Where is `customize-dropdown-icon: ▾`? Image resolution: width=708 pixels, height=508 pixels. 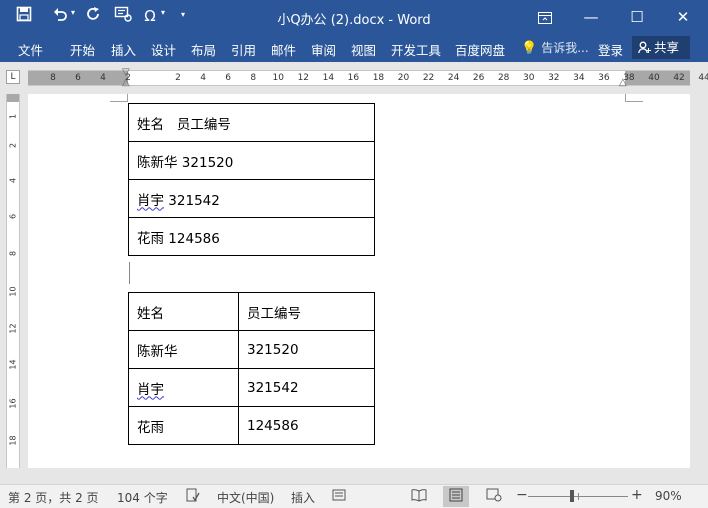 customize-dropdown-icon: ▾ is located at coordinates (183, 14).